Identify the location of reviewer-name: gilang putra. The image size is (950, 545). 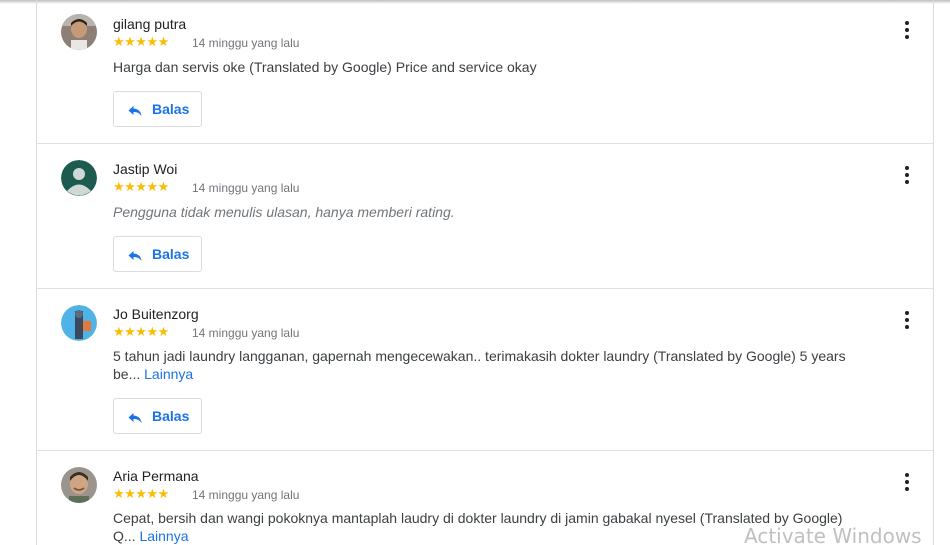
(149, 24).